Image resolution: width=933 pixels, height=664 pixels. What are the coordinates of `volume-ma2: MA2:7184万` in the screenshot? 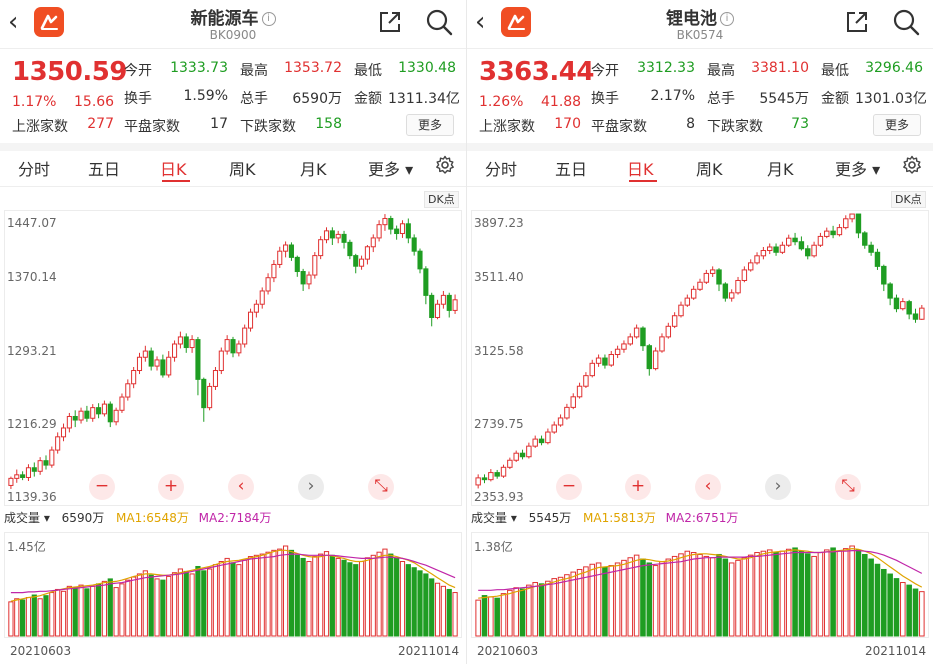 It's located at (235, 518).